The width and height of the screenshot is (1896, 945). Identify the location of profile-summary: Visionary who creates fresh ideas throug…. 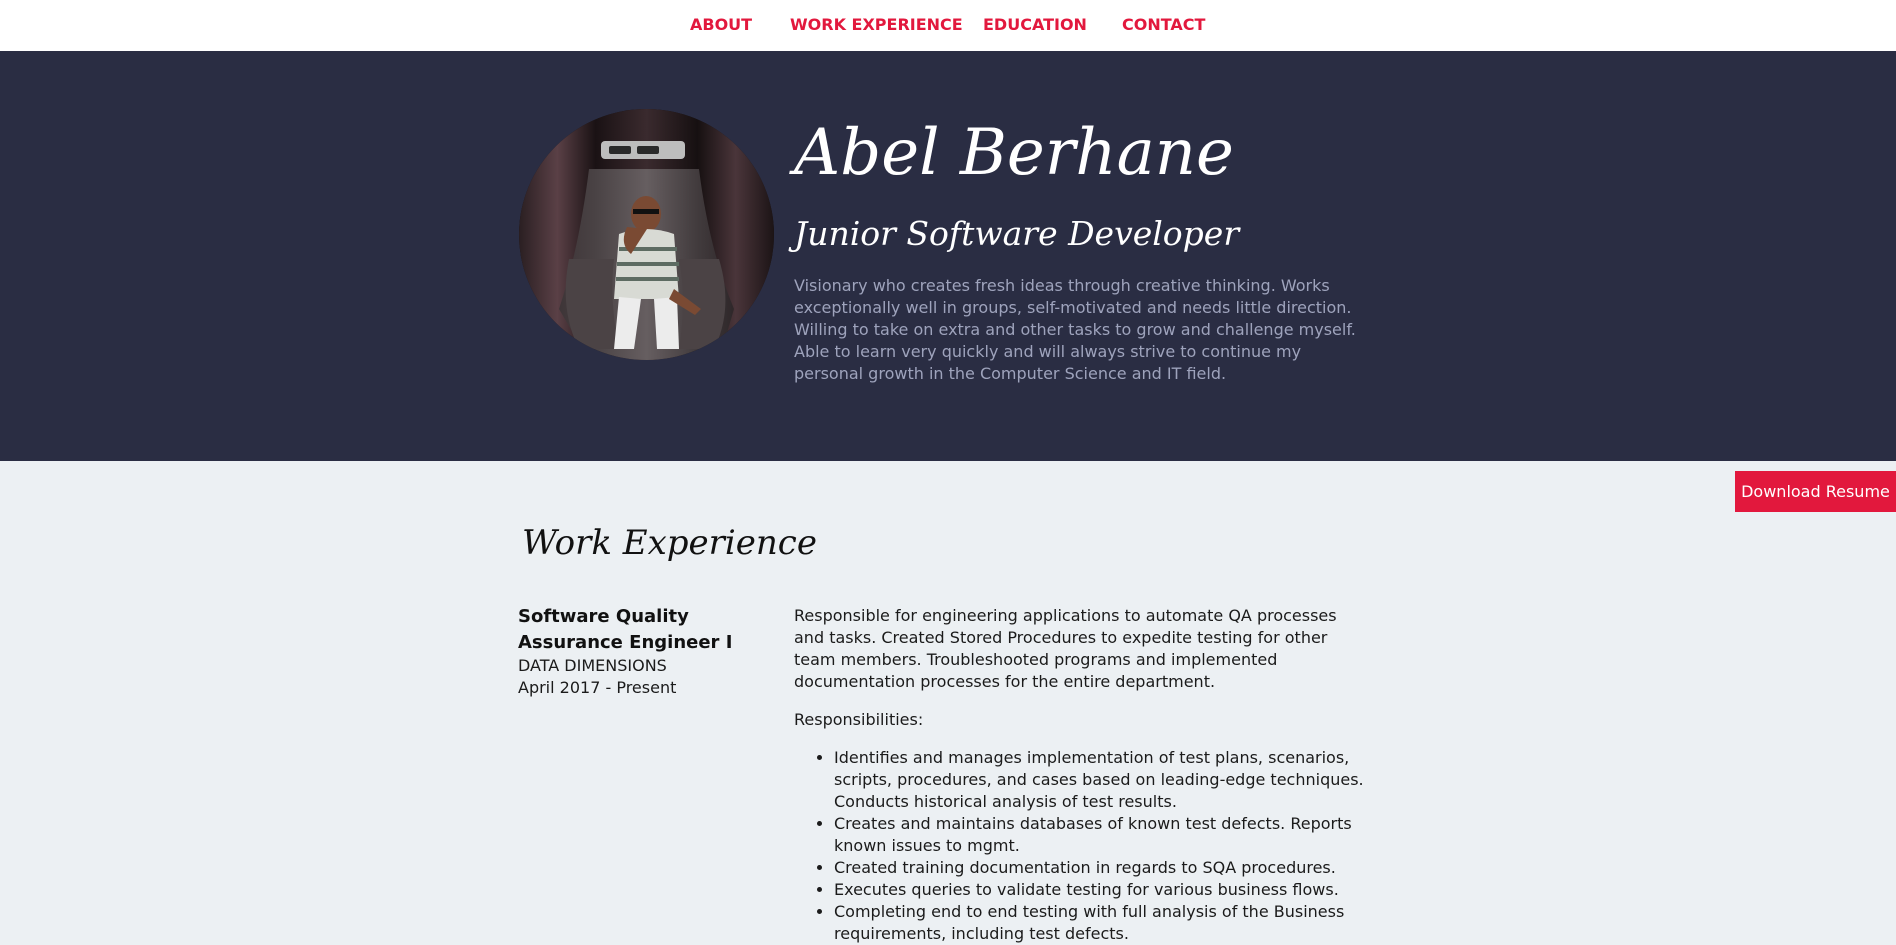
(1075, 329).